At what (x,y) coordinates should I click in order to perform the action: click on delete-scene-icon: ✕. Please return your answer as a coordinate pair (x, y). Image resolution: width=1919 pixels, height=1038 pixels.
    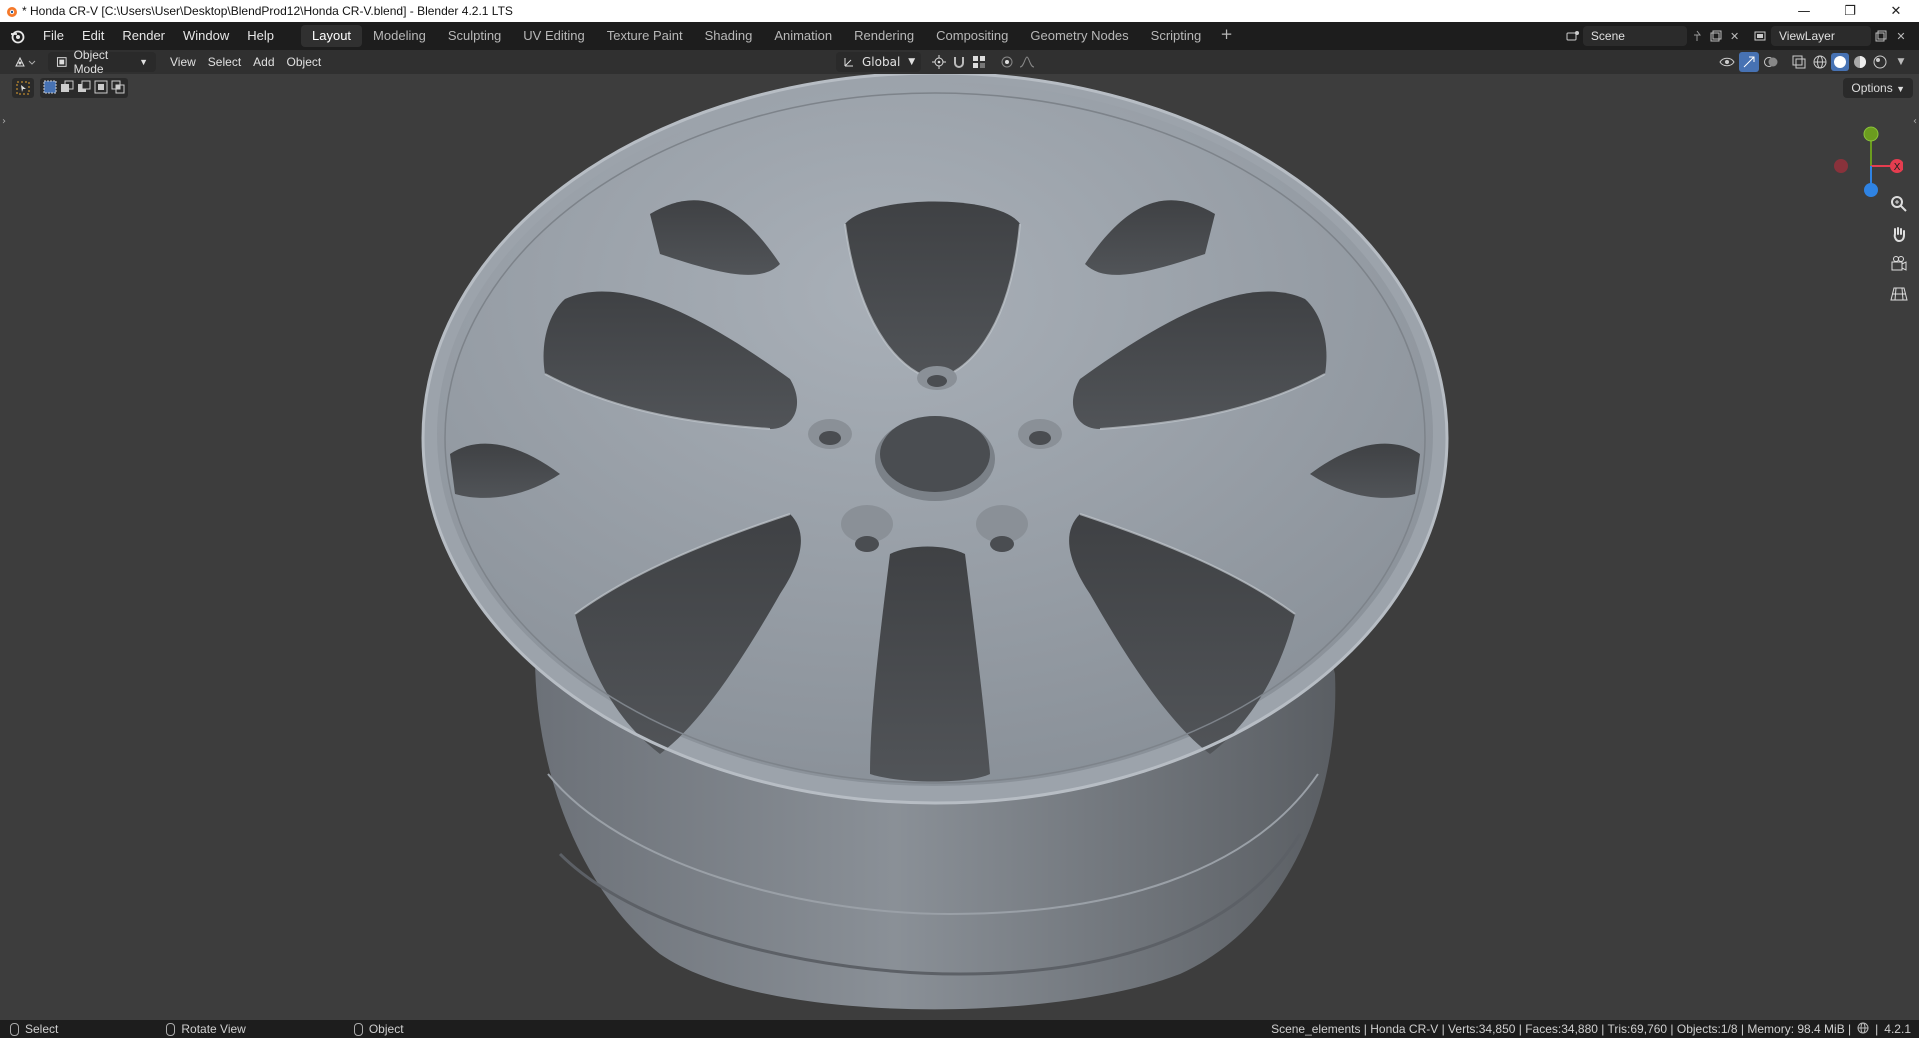
    Looking at the image, I should click on (1734, 36).